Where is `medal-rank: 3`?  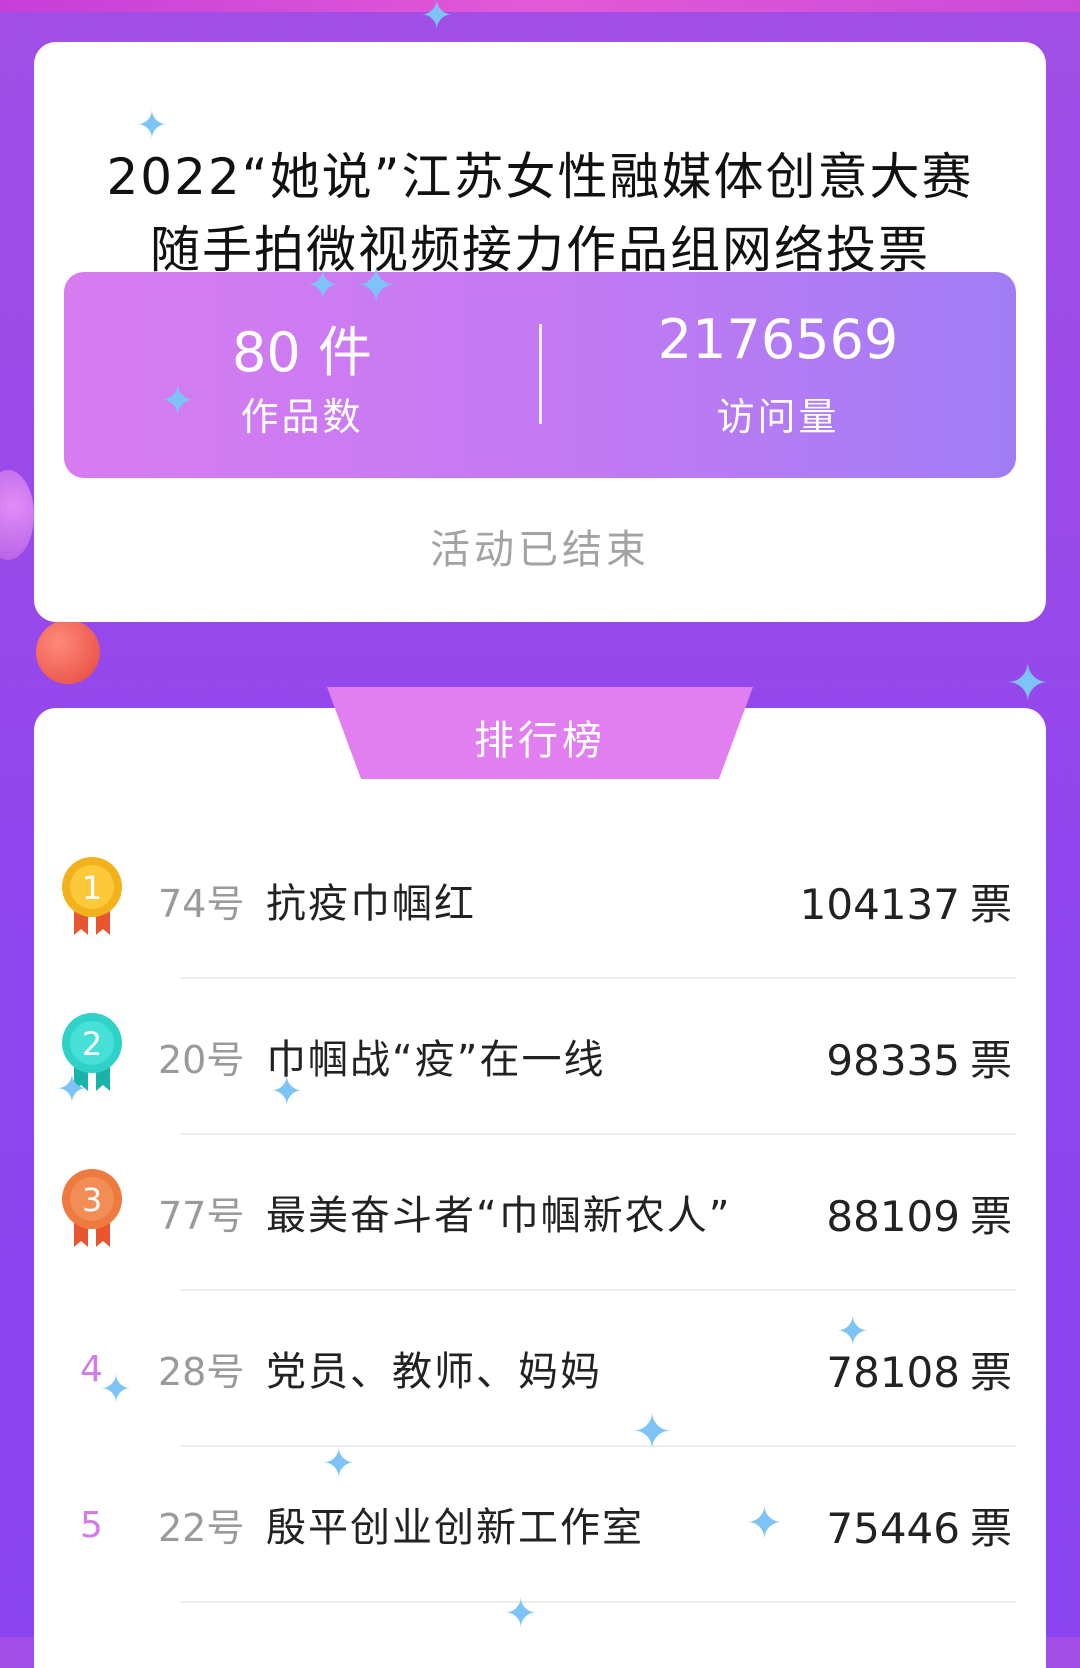
medal-rank: 3 is located at coordinates (92, 1200).